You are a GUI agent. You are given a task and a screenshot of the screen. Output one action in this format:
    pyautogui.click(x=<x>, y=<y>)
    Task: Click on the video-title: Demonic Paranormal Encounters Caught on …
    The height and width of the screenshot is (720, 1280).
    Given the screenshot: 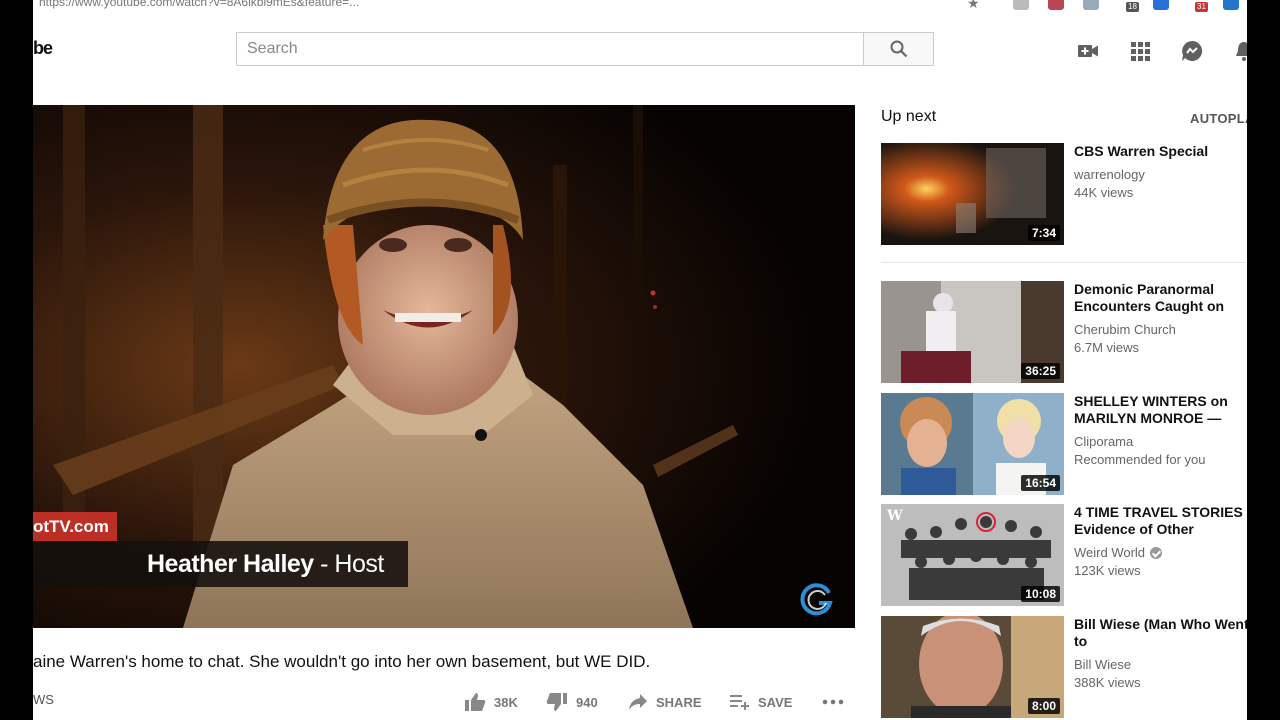 What is the action you would take?
    pyautogui.click(x=1160, y=298)
    